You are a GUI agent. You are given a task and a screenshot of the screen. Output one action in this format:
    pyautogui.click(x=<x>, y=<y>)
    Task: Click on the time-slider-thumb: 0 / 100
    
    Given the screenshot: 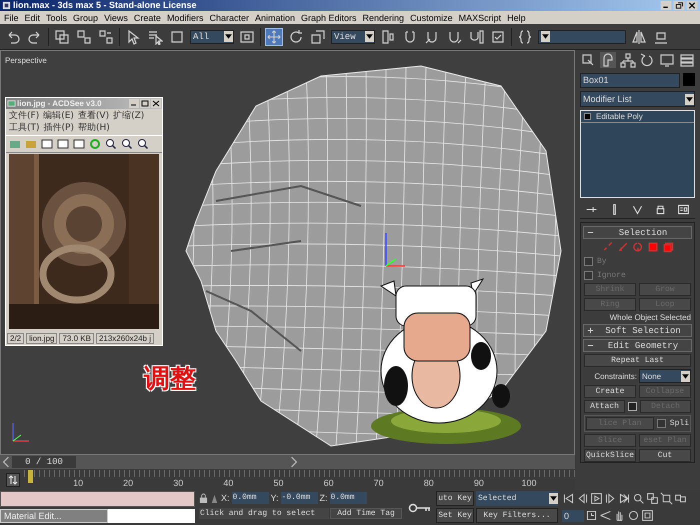 What is the action you would take?
    pyautogui.click(x=44, y=462)
    